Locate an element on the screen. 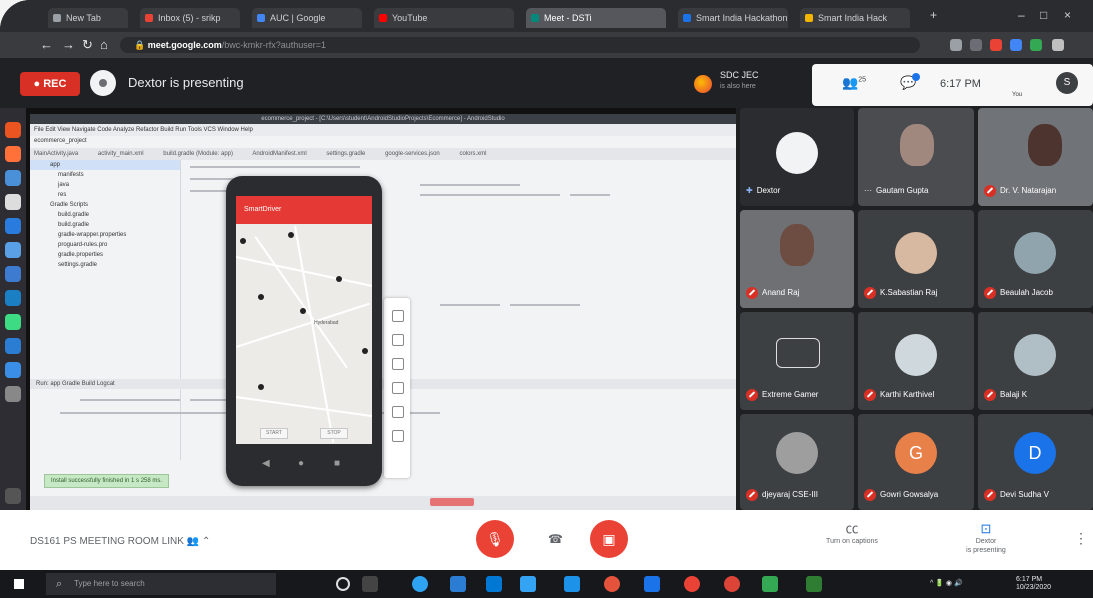  tree-item: res is located at coordinates (105, 195).